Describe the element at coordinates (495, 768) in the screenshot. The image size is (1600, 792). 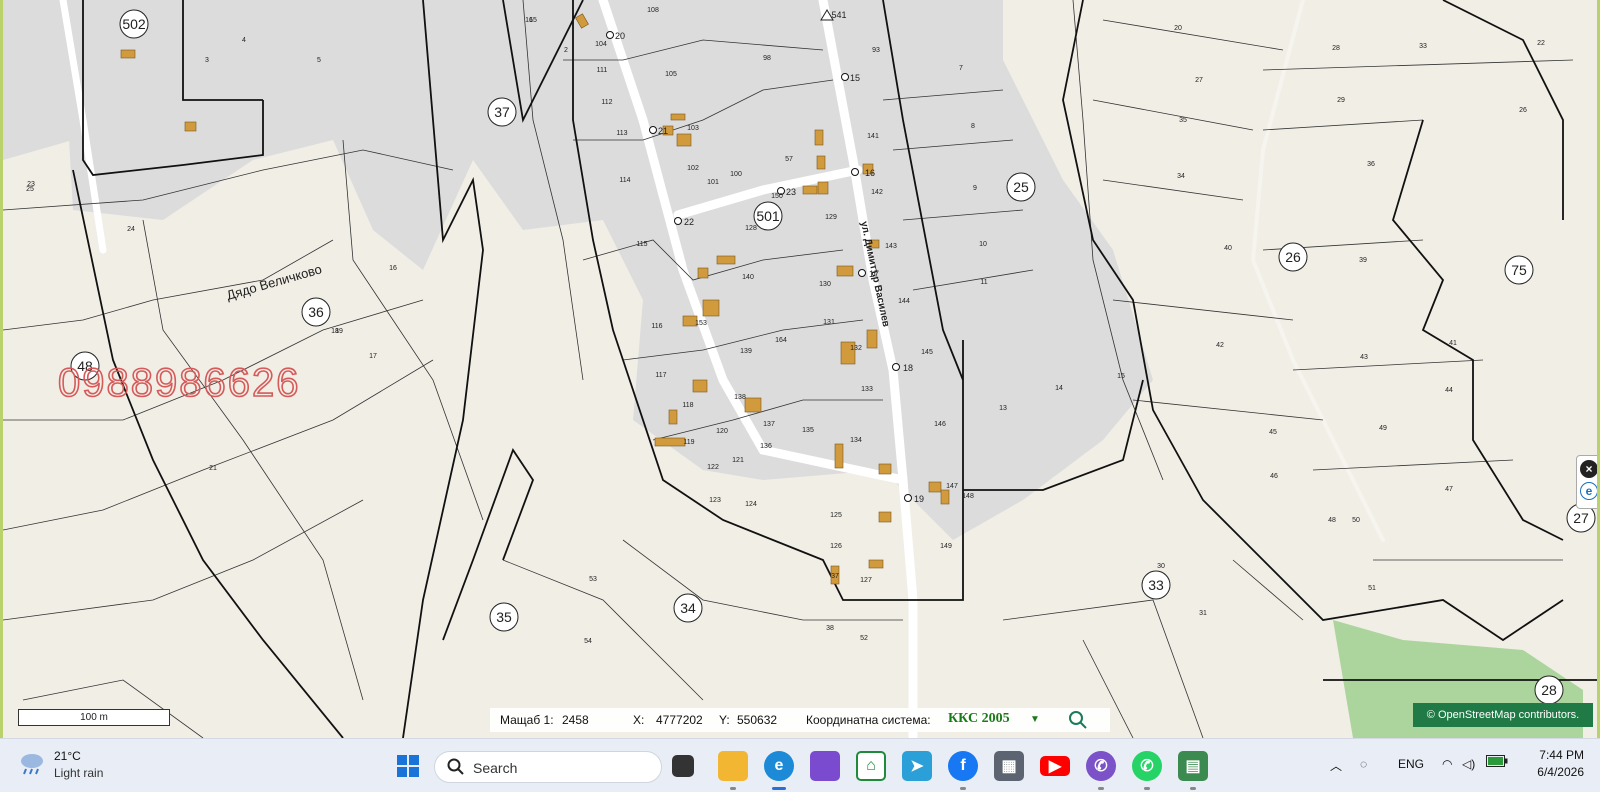
I see `search-placeholder: Search` at that location.